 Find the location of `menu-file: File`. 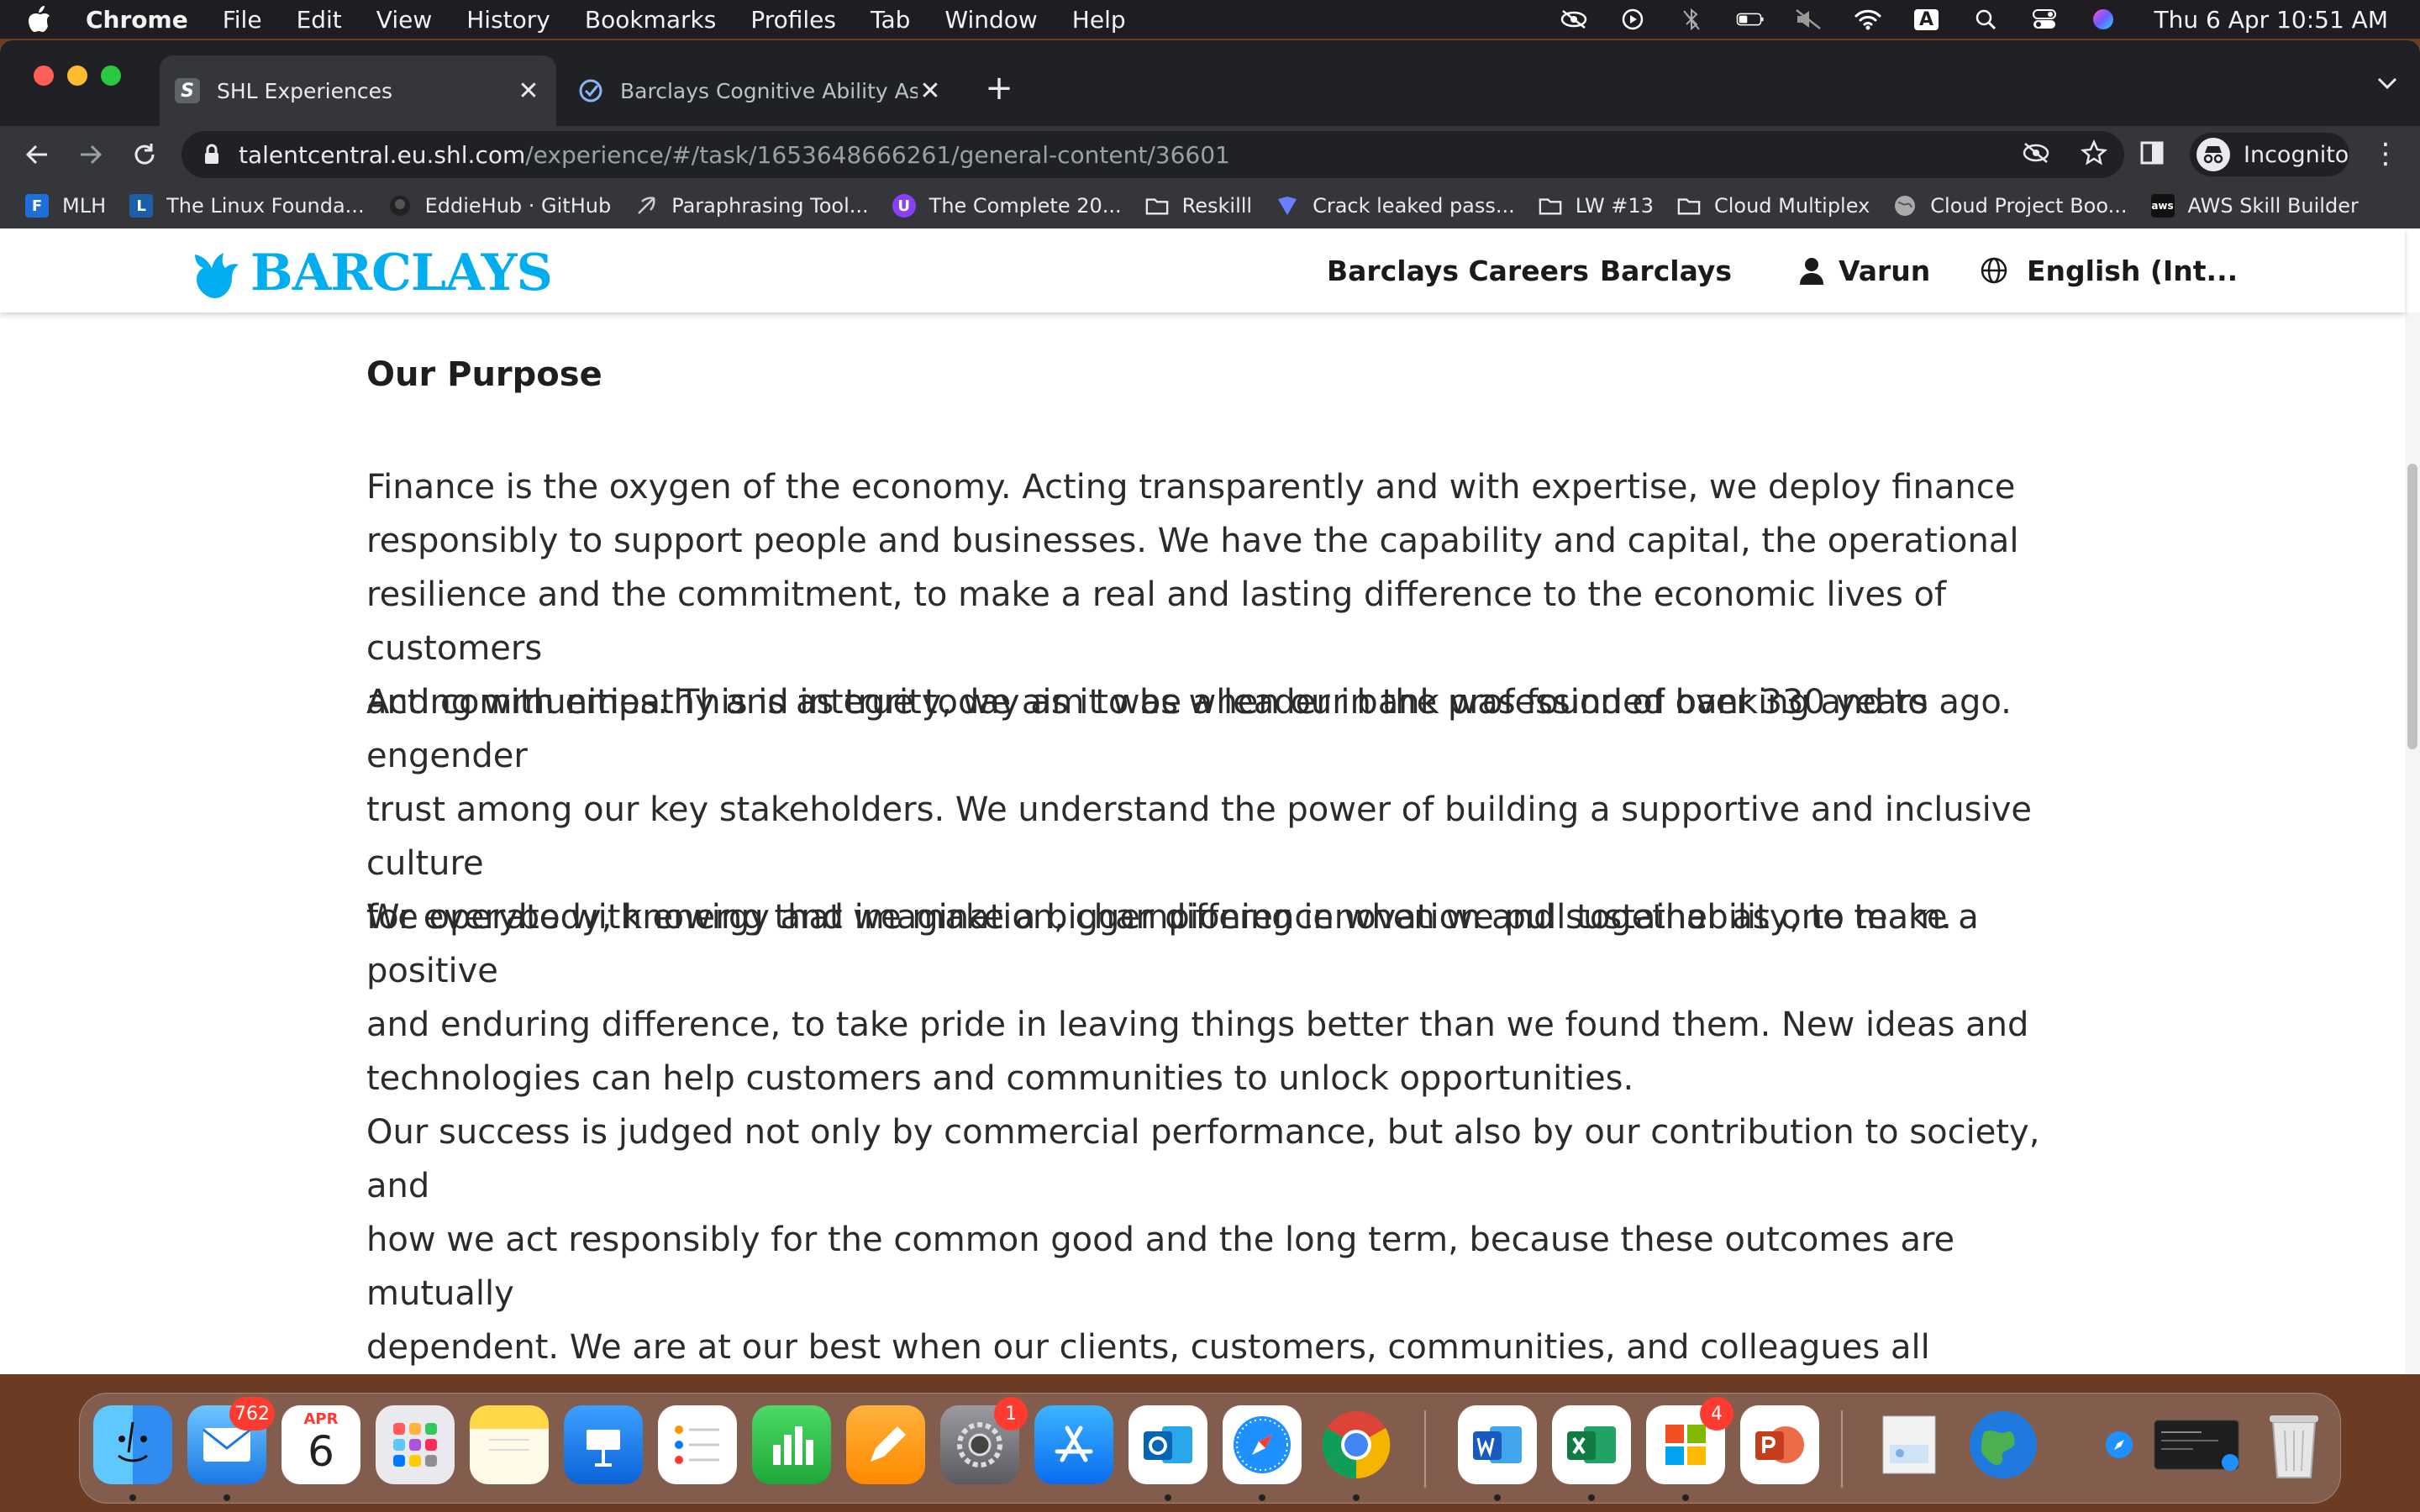

menu-file: File is located at coordinates (242, 20).